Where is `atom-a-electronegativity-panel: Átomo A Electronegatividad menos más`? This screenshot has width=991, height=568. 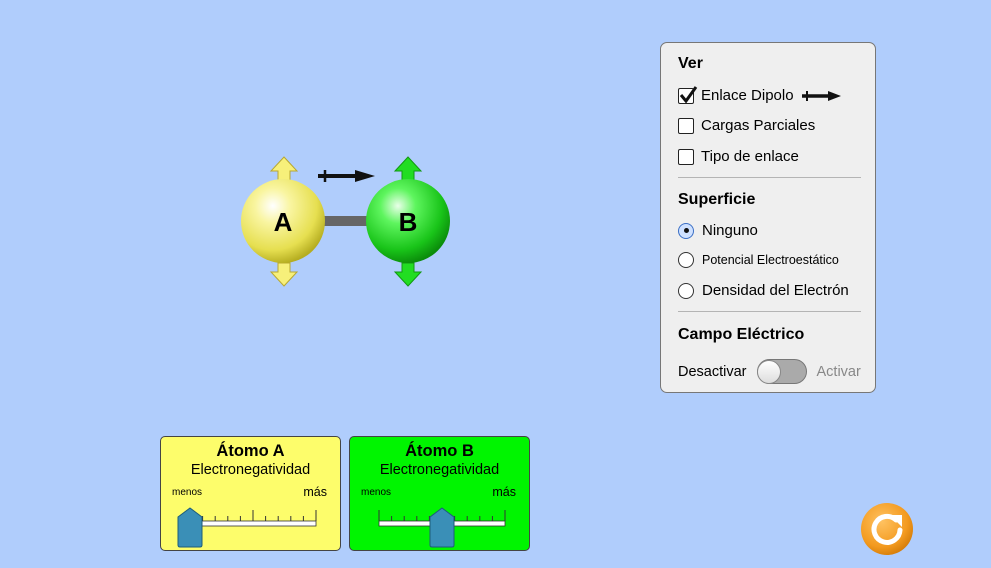 atom-a-electronegativity-panel: Átomo A Electronegatividad menos más is located at coordinates (250, 493).